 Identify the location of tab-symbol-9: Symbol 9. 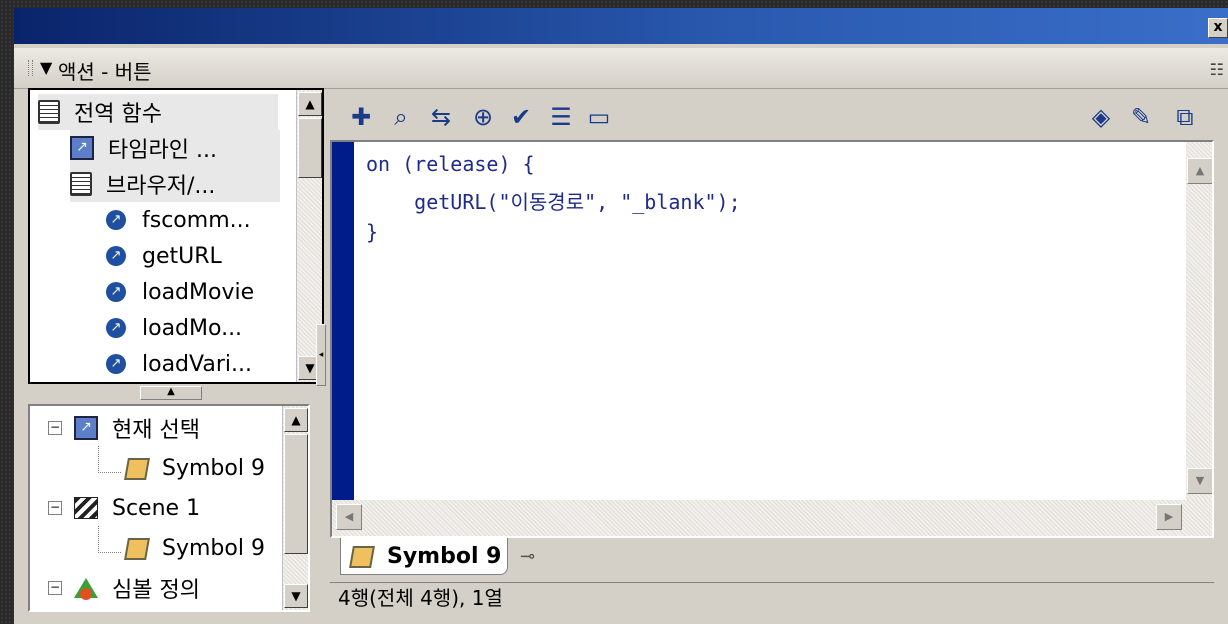
(424, 556).